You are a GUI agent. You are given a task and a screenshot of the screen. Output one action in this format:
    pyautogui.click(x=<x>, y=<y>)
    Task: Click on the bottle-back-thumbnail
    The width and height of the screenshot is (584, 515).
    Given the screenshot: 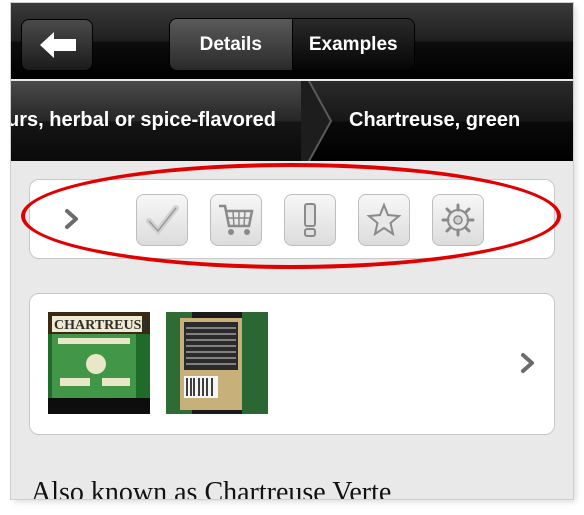 What is the action you would take?
    pyautogui.click(x=217, y=363)
    